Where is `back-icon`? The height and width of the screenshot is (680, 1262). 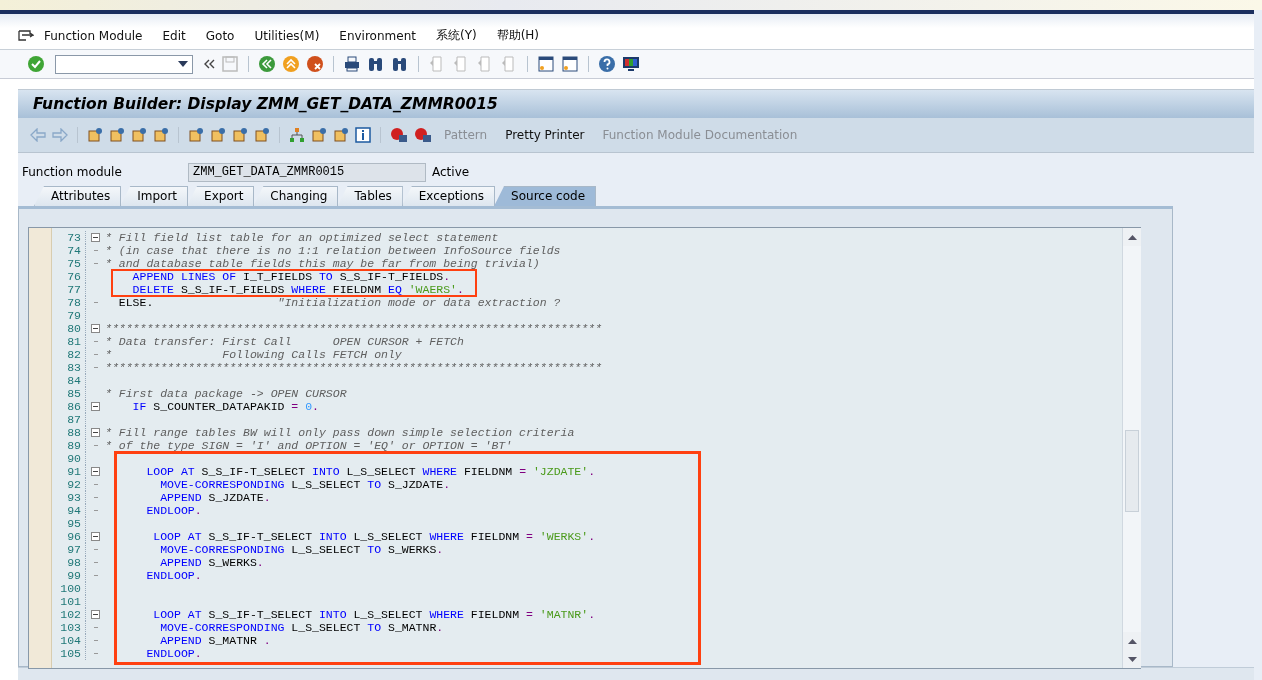 back-icon is located at coordinates (267, 64).